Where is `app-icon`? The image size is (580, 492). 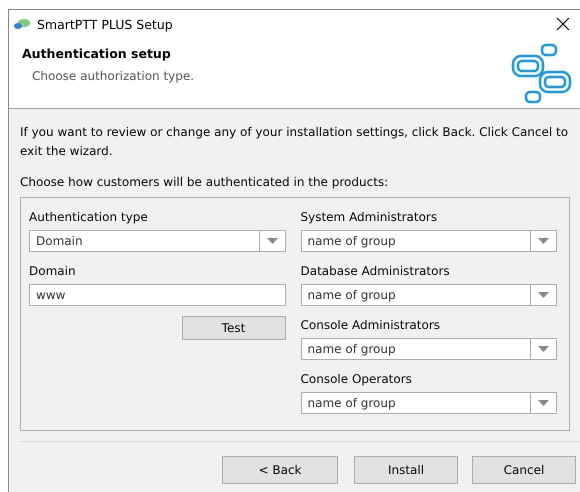 app-icon is located at coordinates (22, 24).